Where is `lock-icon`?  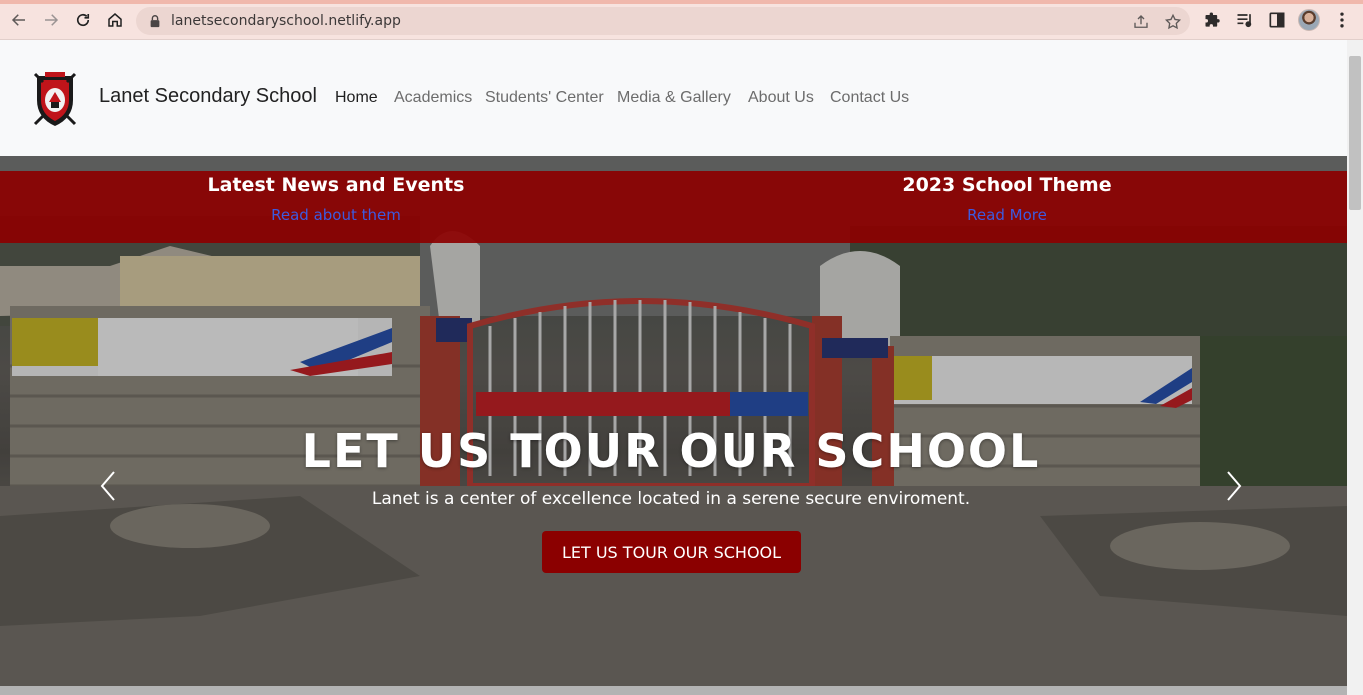
lock-icon is located at coordinates (155, 21).